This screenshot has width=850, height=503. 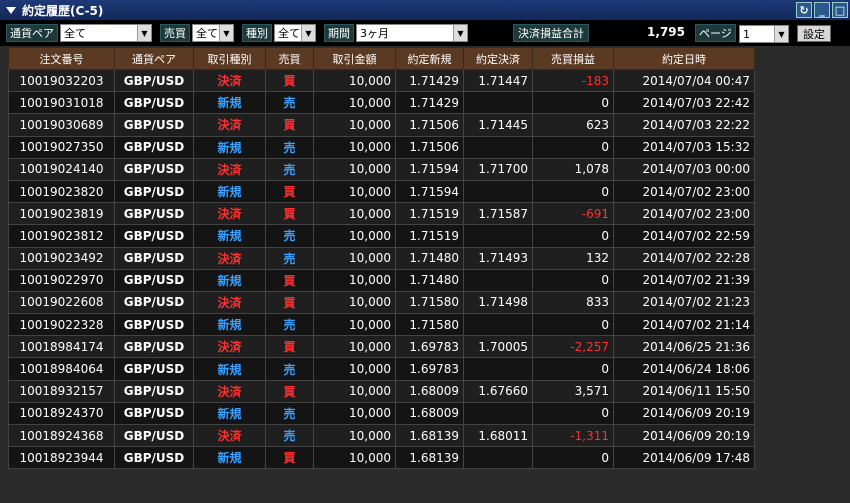 I want to click on col-header-datetime: 約定日時, so click(x=684, y=58).